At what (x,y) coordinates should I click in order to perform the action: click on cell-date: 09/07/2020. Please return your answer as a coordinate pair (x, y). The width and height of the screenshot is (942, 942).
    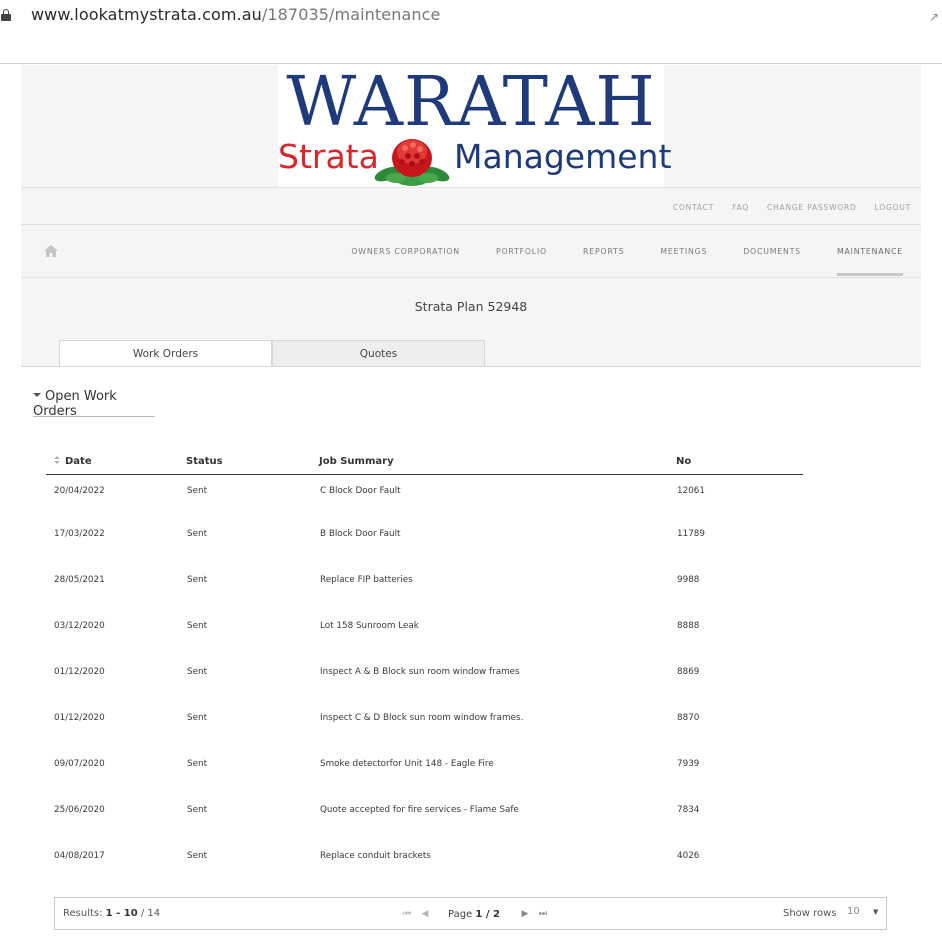
    Looking at the image, I should click on (112, 764).